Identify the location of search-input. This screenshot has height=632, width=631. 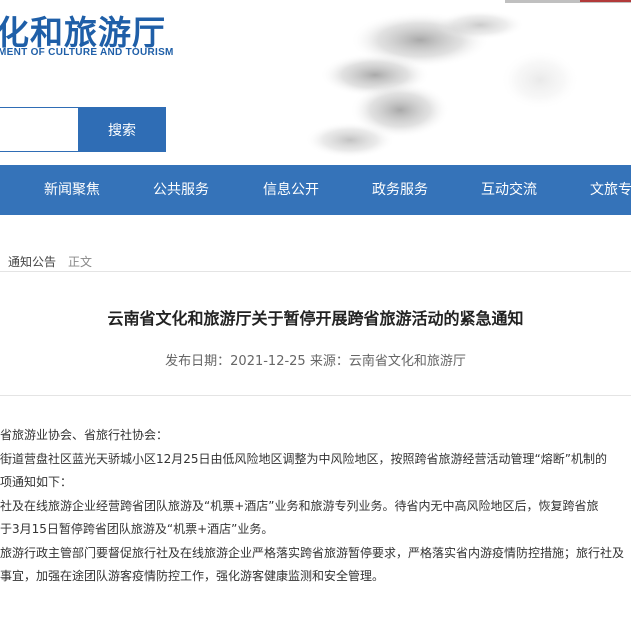
(39, 129).